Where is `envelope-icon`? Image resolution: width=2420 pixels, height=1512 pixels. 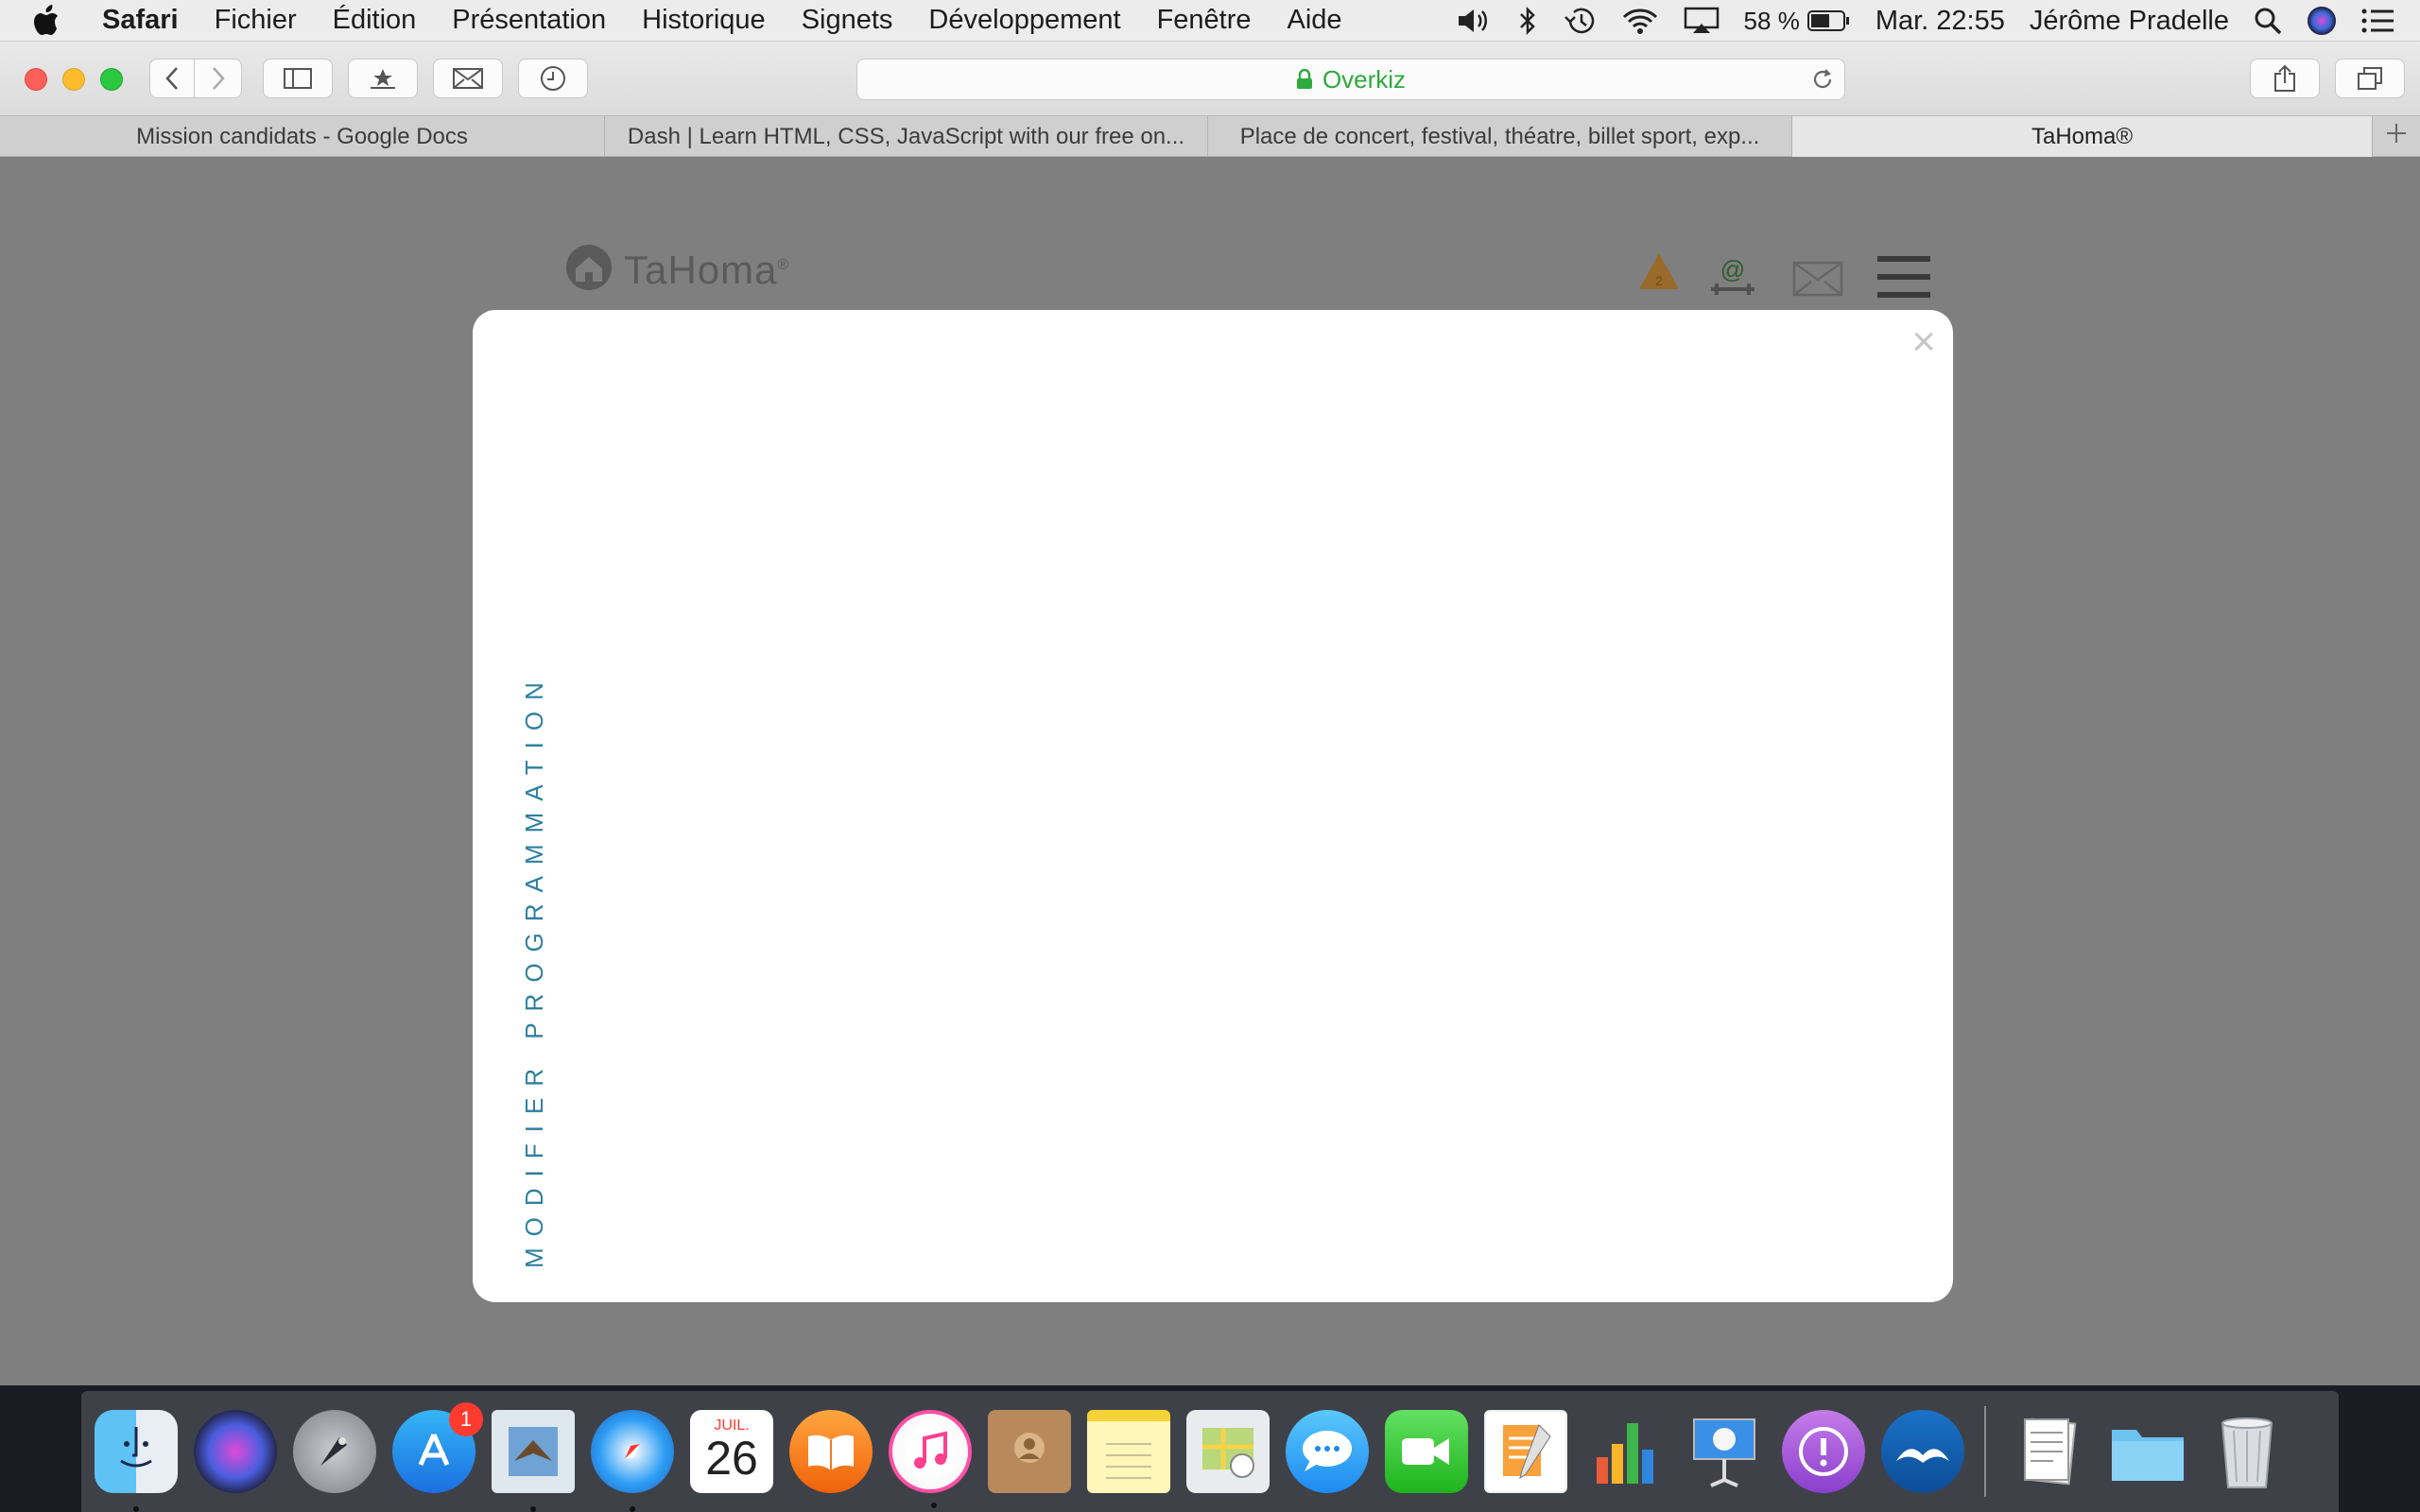 envelope-icon is located at coordinates (468, 78).